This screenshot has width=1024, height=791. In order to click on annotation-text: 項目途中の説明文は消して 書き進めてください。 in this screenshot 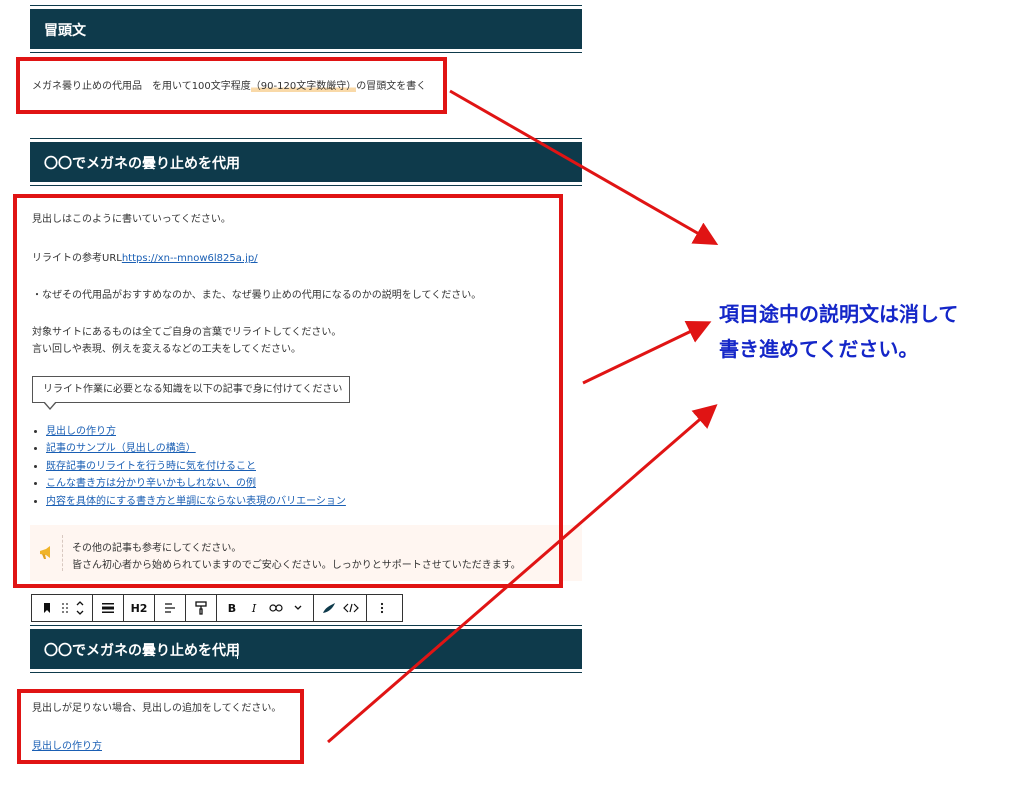, I will do `click(838, 332)`.